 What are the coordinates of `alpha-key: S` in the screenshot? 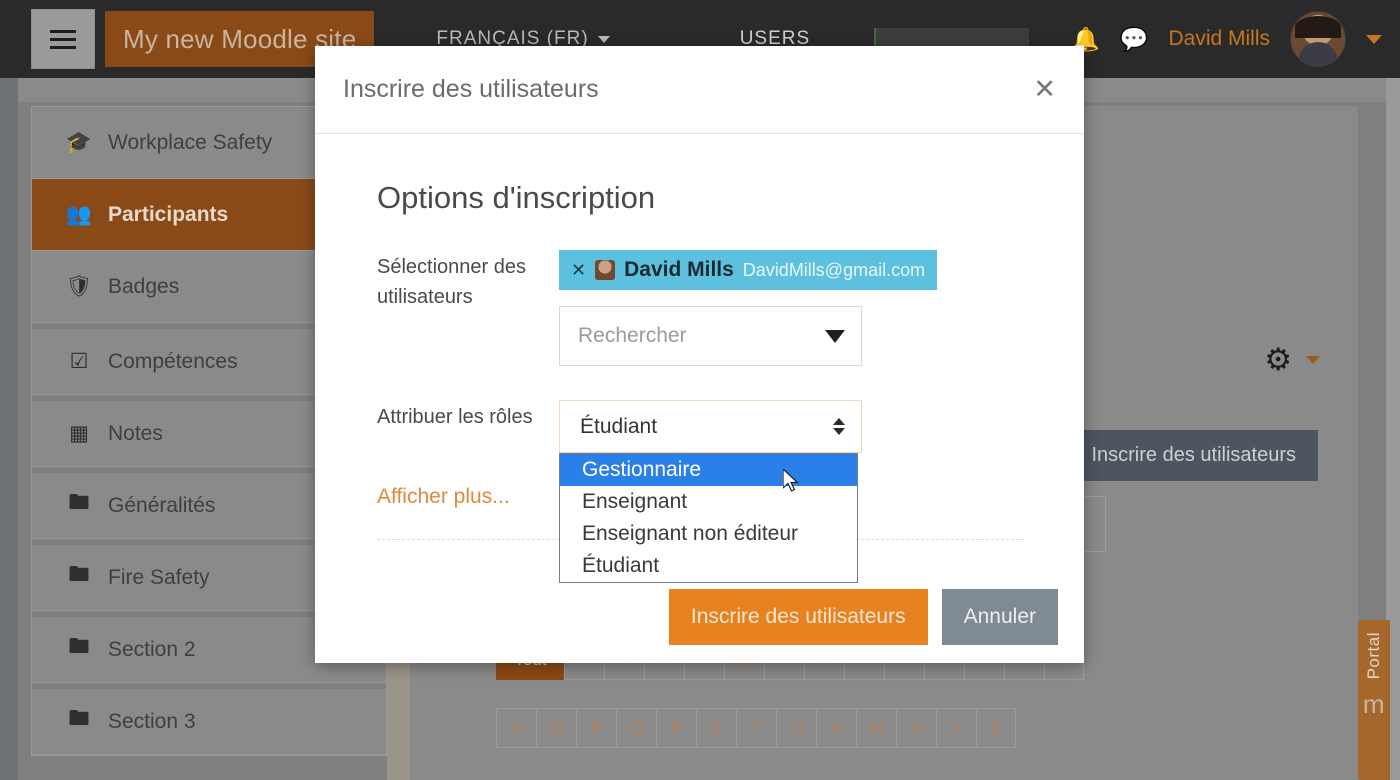 It's located at (716, 728).